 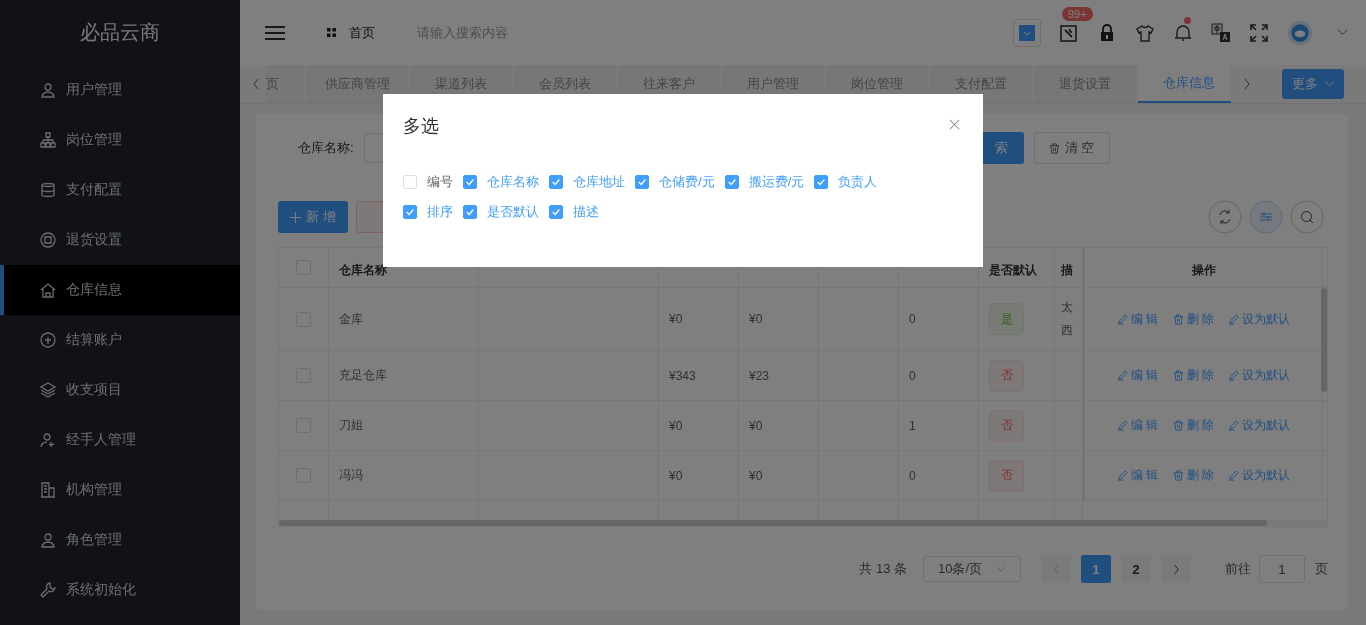 What do you see at coordinates (48, 190) in the screenshot?
I see `database-icon` at bounding box center [48, 190].